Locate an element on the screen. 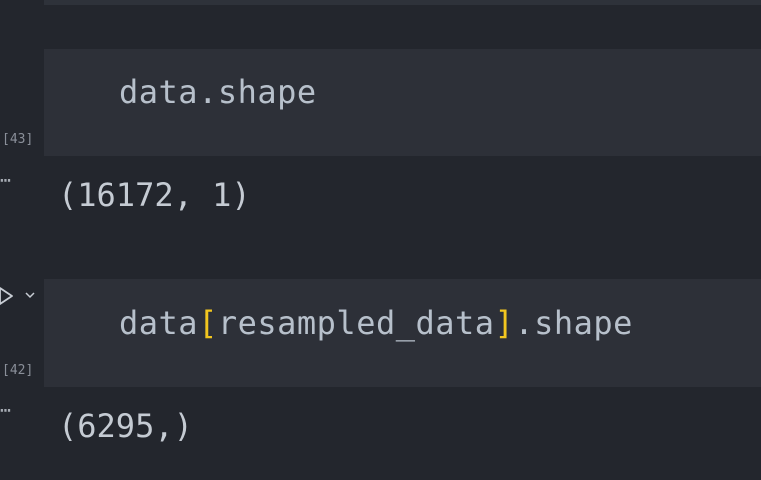  code-attribute: .shape is located at coordinates (573, 323).